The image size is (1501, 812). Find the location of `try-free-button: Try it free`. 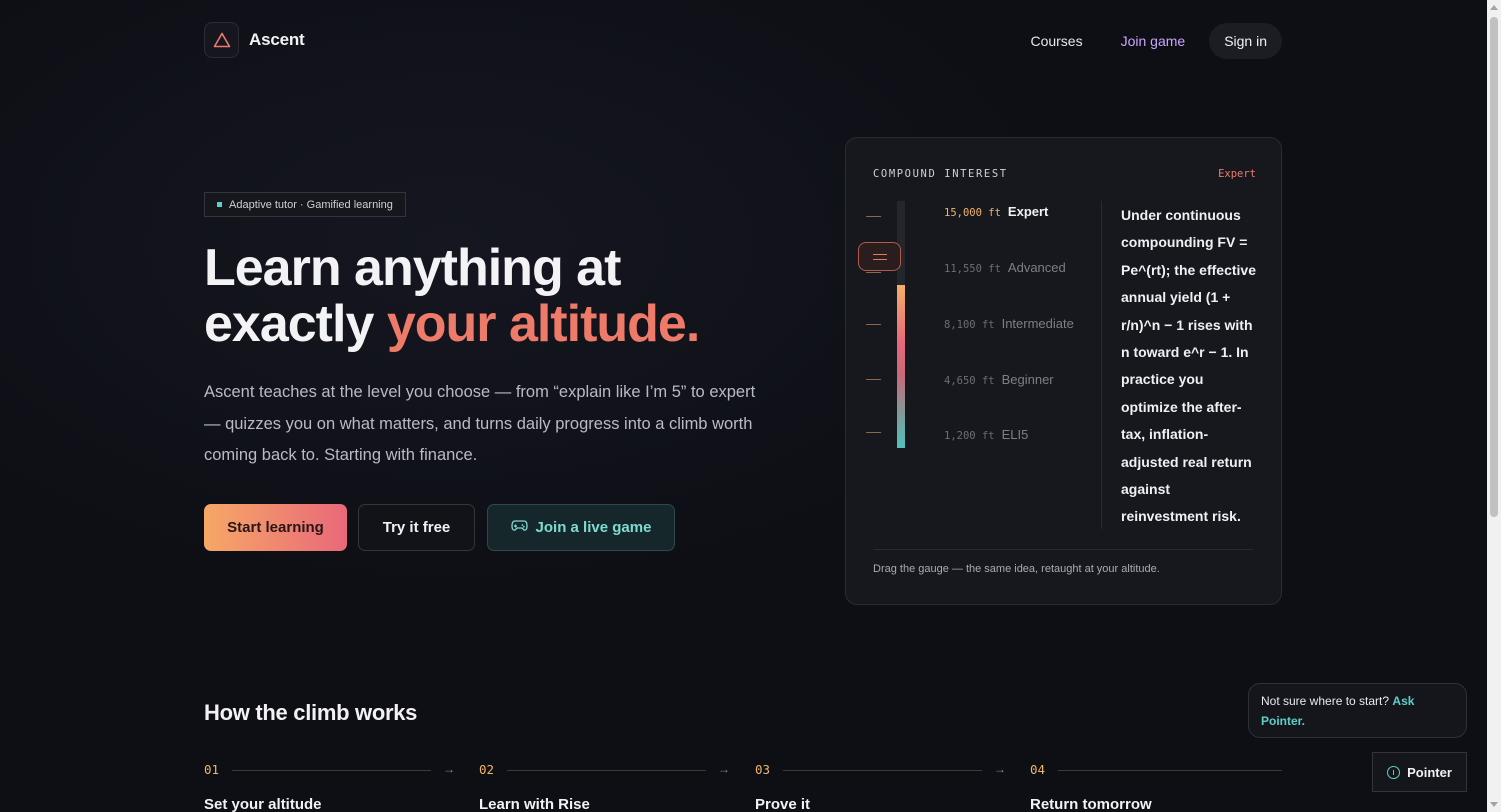

try-free-button: Try it free is located at coordinates (416, 527).